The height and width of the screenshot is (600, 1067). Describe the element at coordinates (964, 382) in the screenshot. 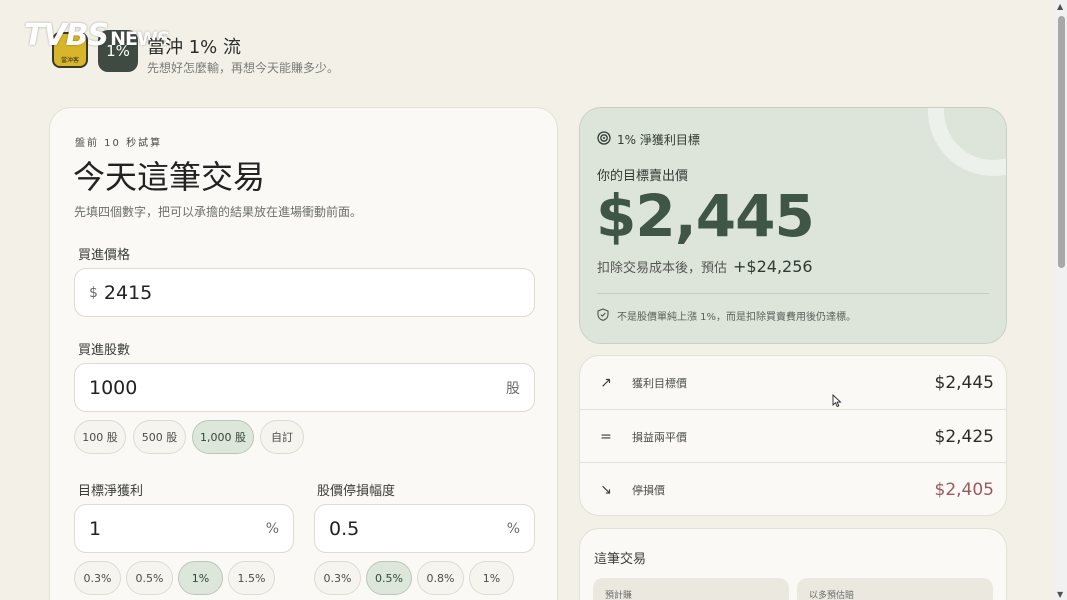

I see `price-level-value: $2,445` at that location.